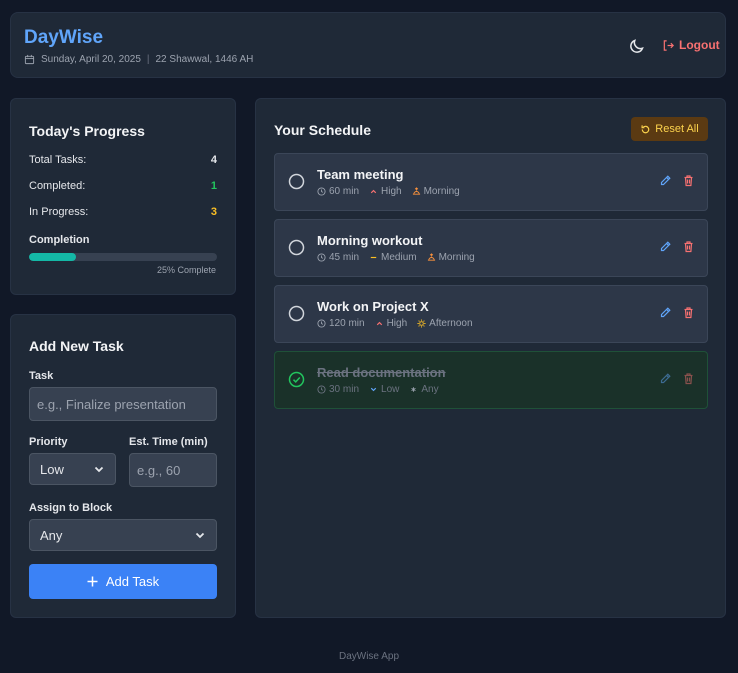 The height and width of the screenshot is (673, 738). What do you see at coordinates (491, 248) in the screenshot?
I see `task-item: Morning workout 45 min Medium Morning` at bounding box center [491, 248].